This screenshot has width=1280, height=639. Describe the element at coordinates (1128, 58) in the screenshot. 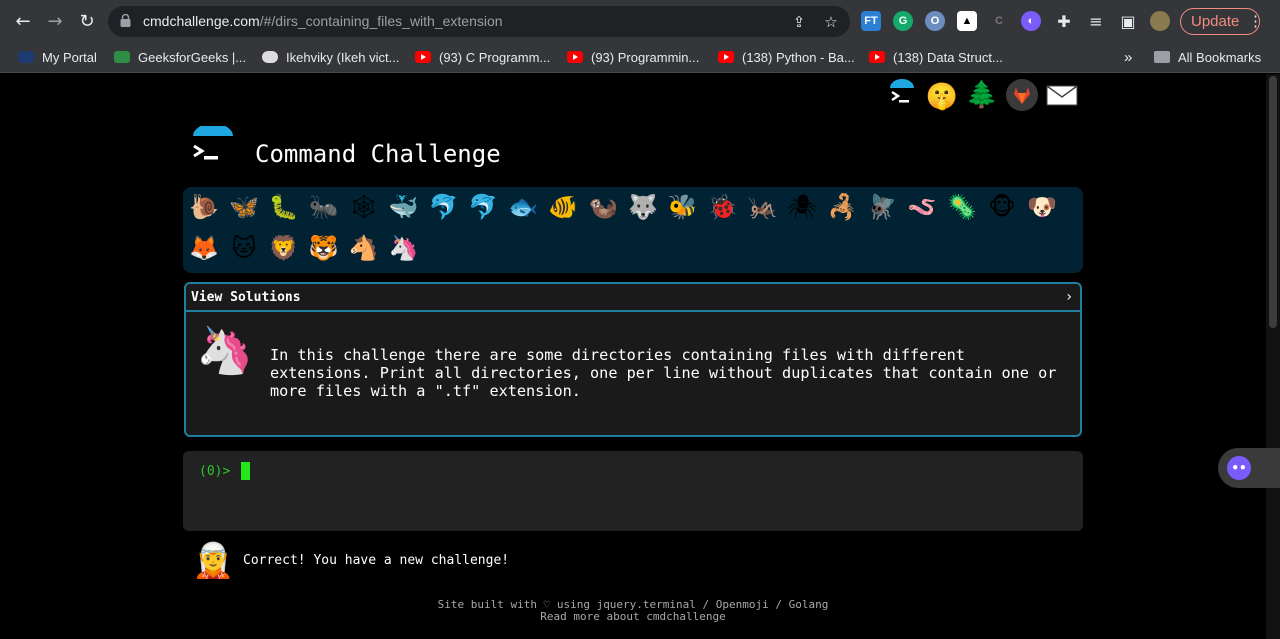

I see `bookmarks-overflow-button: »` at that location.